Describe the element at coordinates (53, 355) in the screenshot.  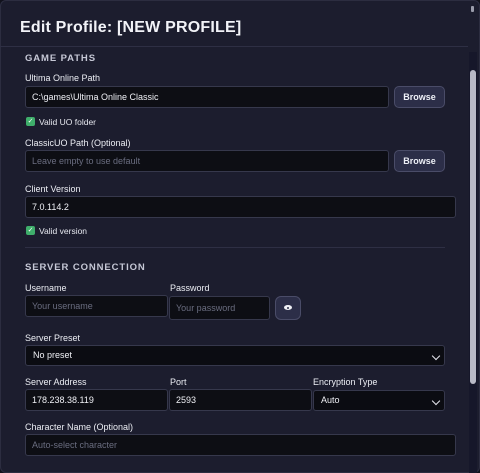
I see `server-preset-value: No preset` at that location.